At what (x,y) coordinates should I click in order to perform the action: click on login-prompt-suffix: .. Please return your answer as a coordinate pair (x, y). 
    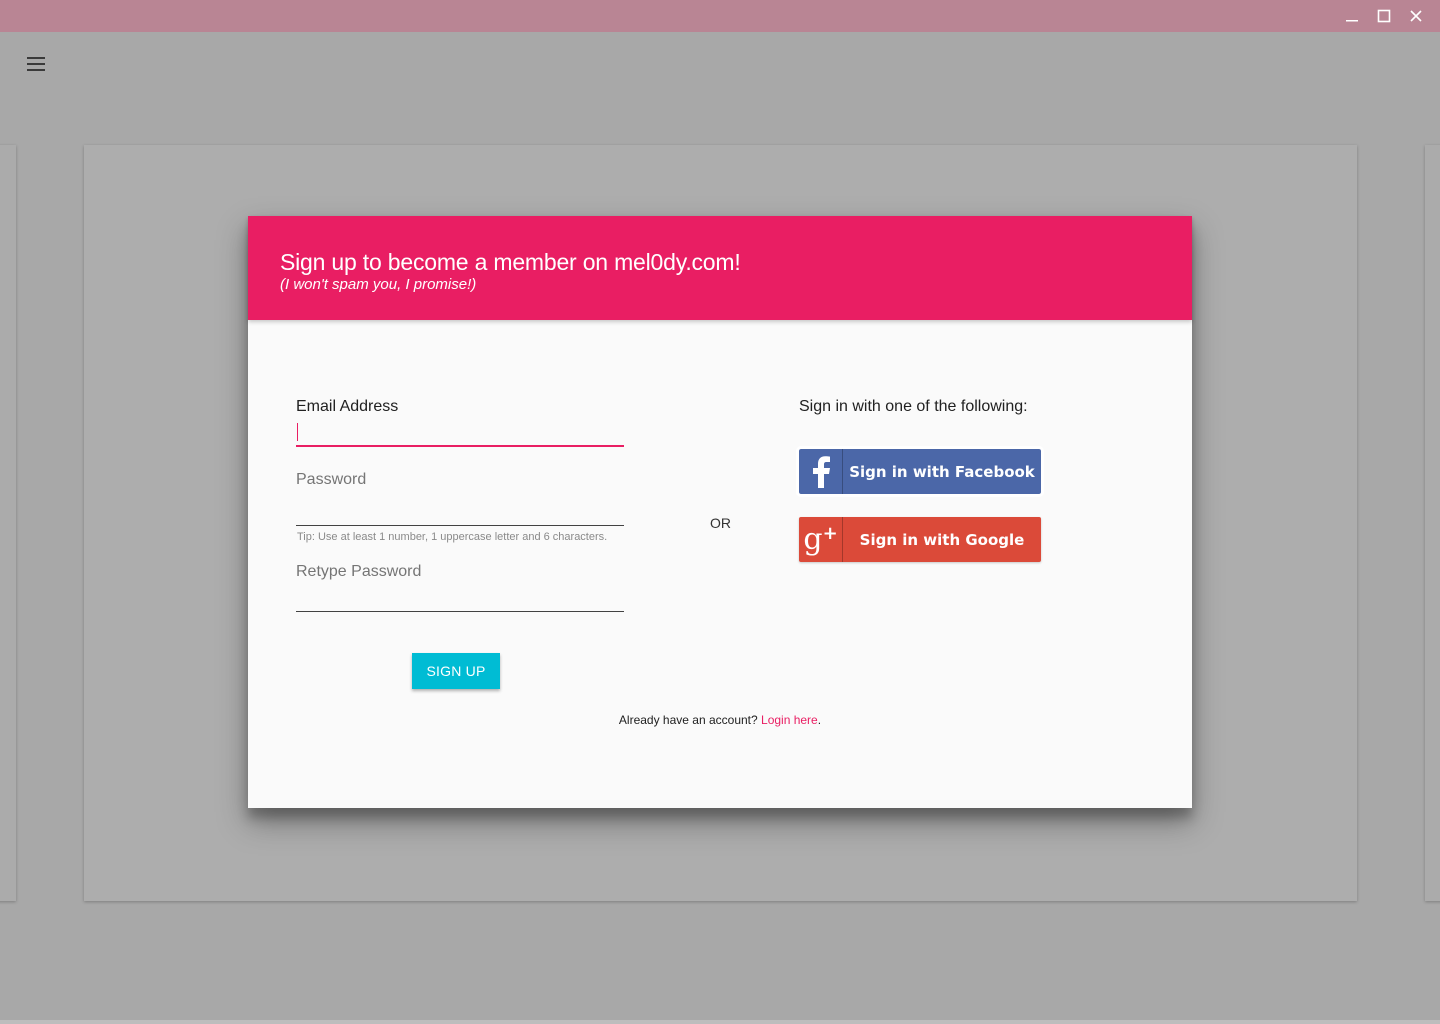
    Looking at the image, I should click on (819, 720).